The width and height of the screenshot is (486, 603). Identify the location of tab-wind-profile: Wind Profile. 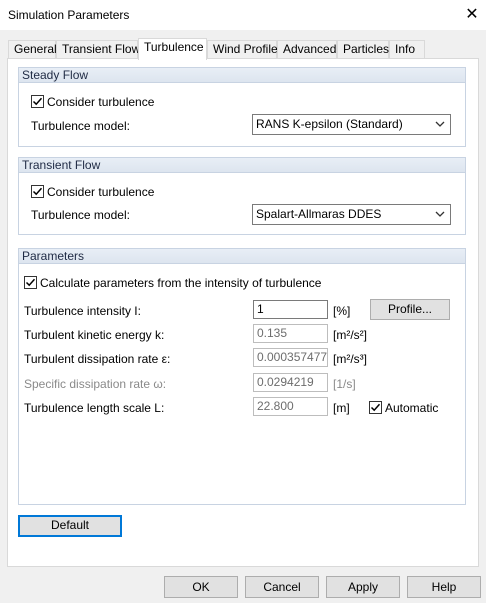
(242, 49).